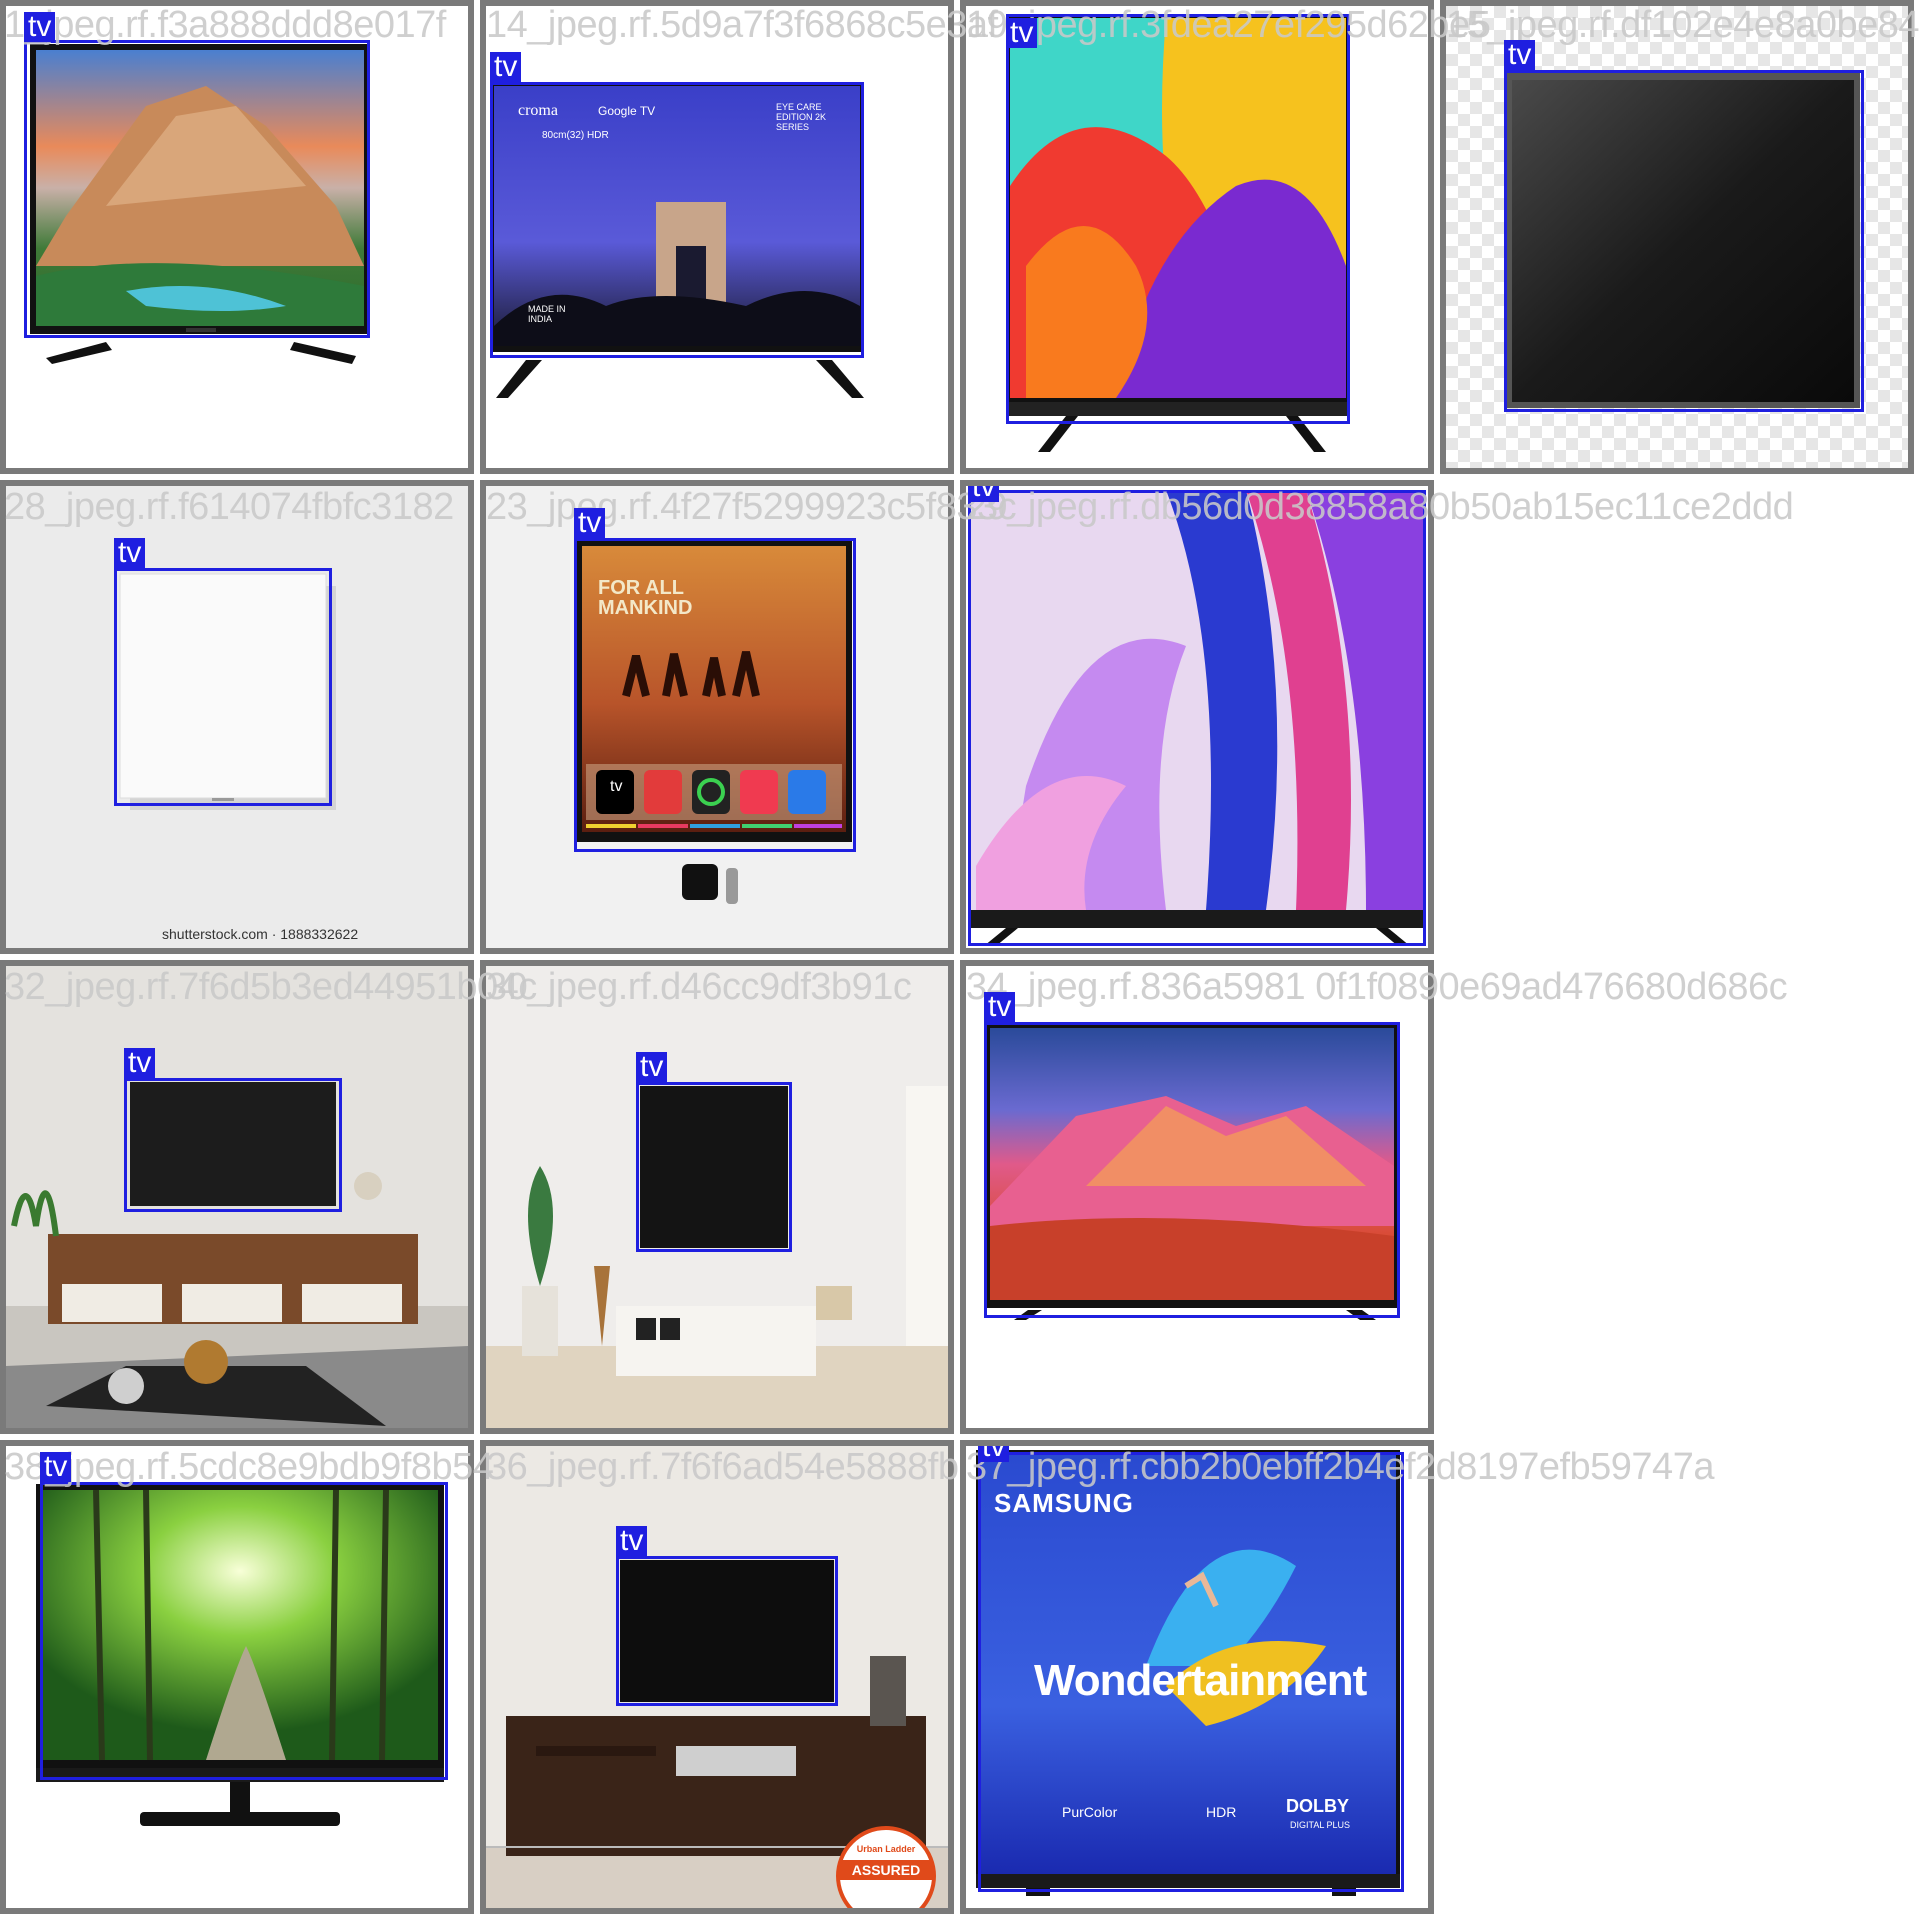  I want to click on grid-tile-3: tv, so click(1197, 237).